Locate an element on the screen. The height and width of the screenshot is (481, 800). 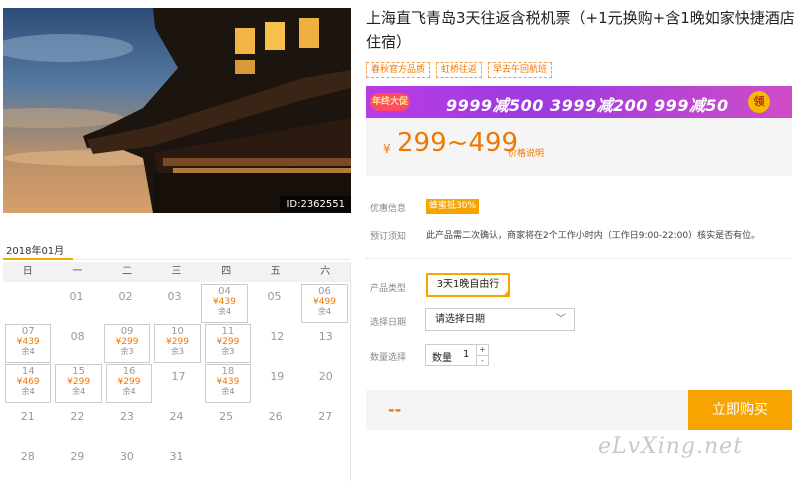
calendar-day-number: 15 is located at coordinates (78, 371).